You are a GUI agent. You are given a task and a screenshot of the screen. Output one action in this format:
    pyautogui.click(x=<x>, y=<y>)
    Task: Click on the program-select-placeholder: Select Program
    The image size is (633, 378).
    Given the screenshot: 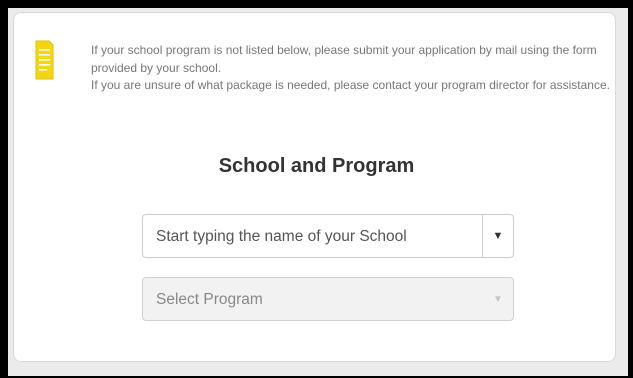 What is the action you would take?
    pyautogui.click(x=209, y=299)
    